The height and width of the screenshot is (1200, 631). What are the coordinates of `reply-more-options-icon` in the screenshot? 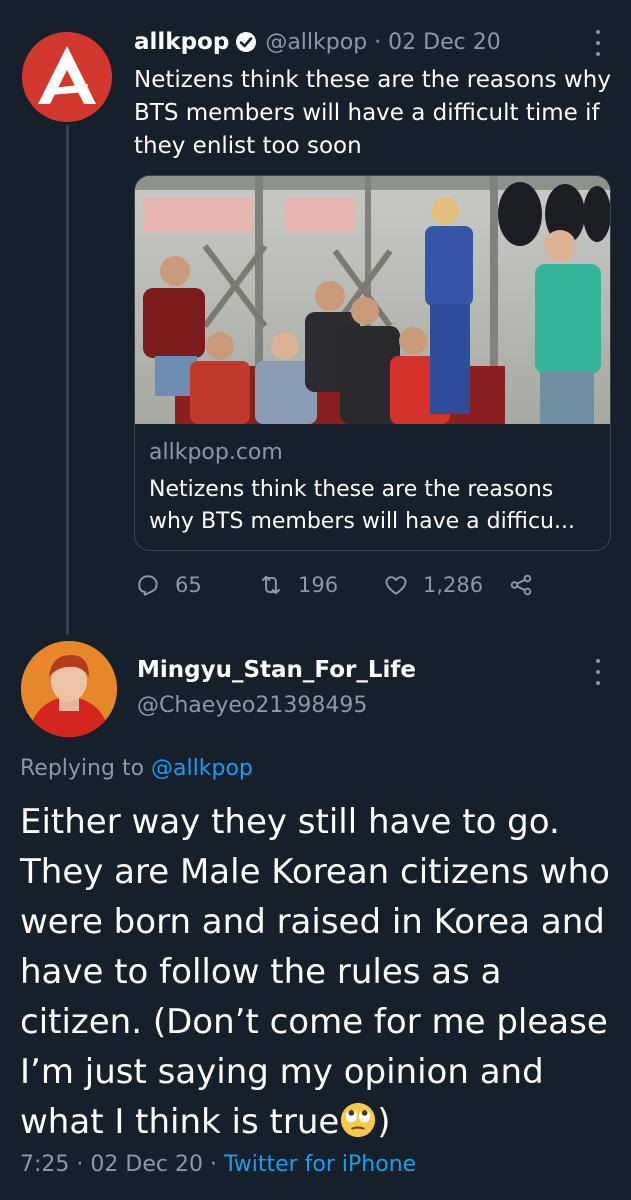 It's located at (598, 672).